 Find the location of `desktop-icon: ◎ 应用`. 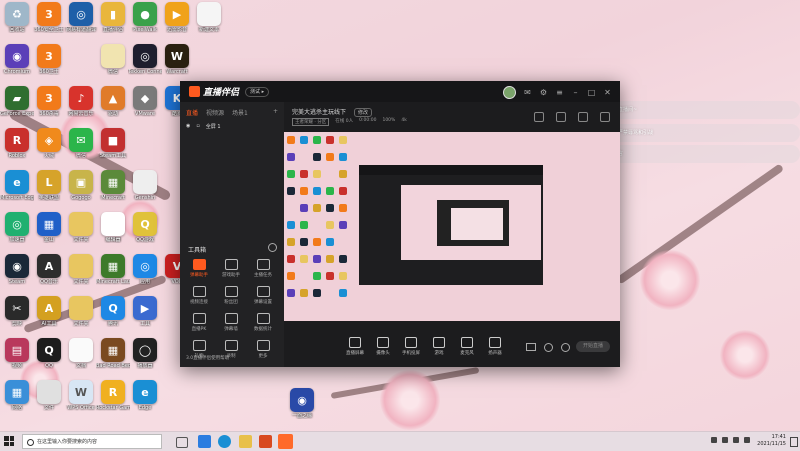

desktop-icon: ◎ 应用 is located at coordinates (145, 269).